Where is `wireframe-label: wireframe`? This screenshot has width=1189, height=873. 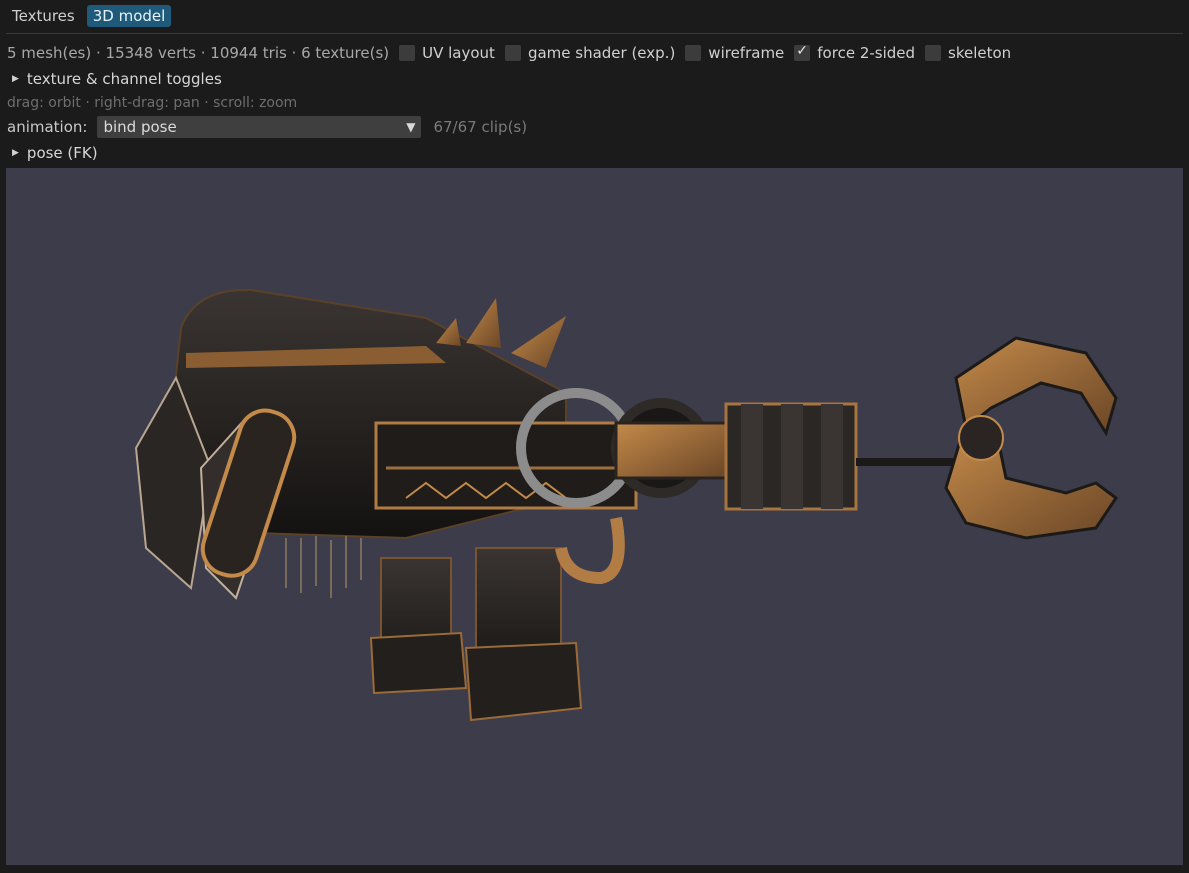 wireframe-label: wireframe is located at coordinates (746, 53).